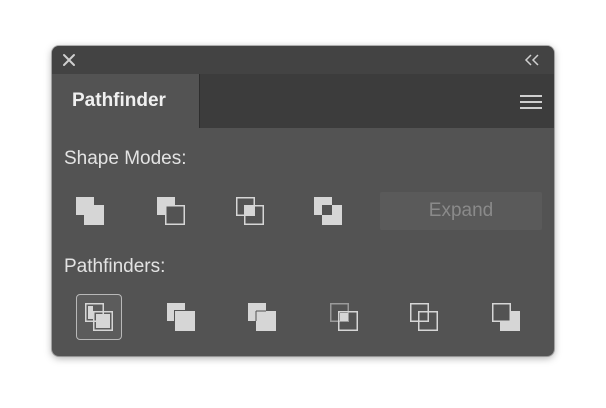 The image size is (606, 408). I want to click on merge-icon, so click(262, 317).